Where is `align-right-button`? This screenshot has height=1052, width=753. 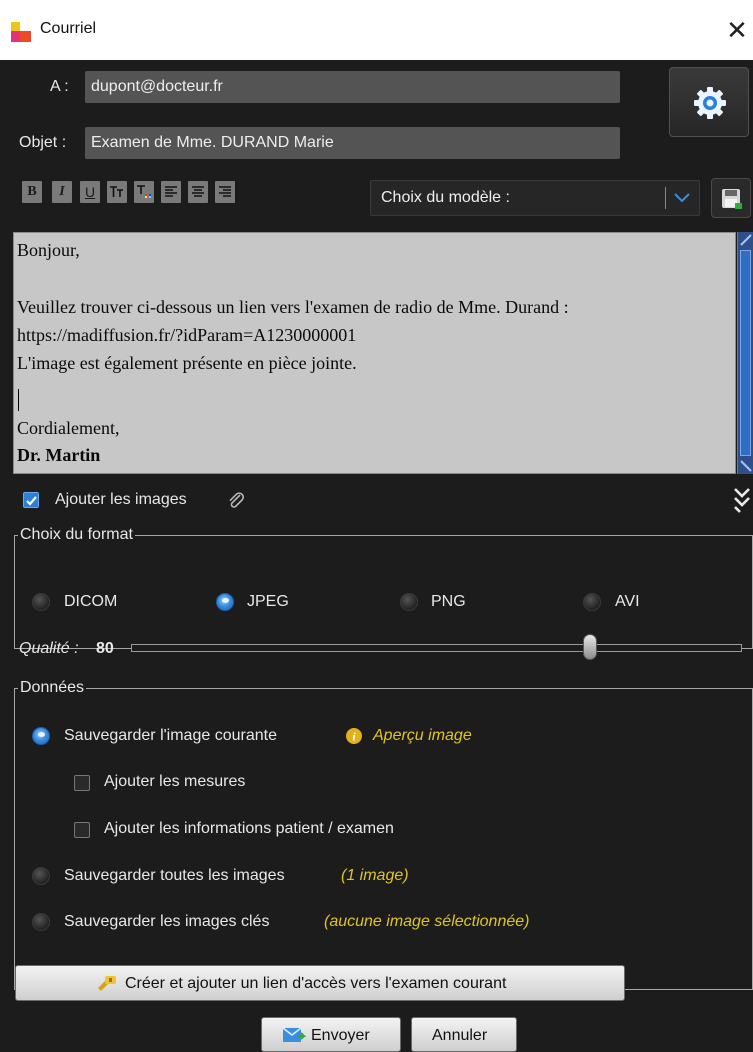 align-right-button is located at coordinates (225, 192).